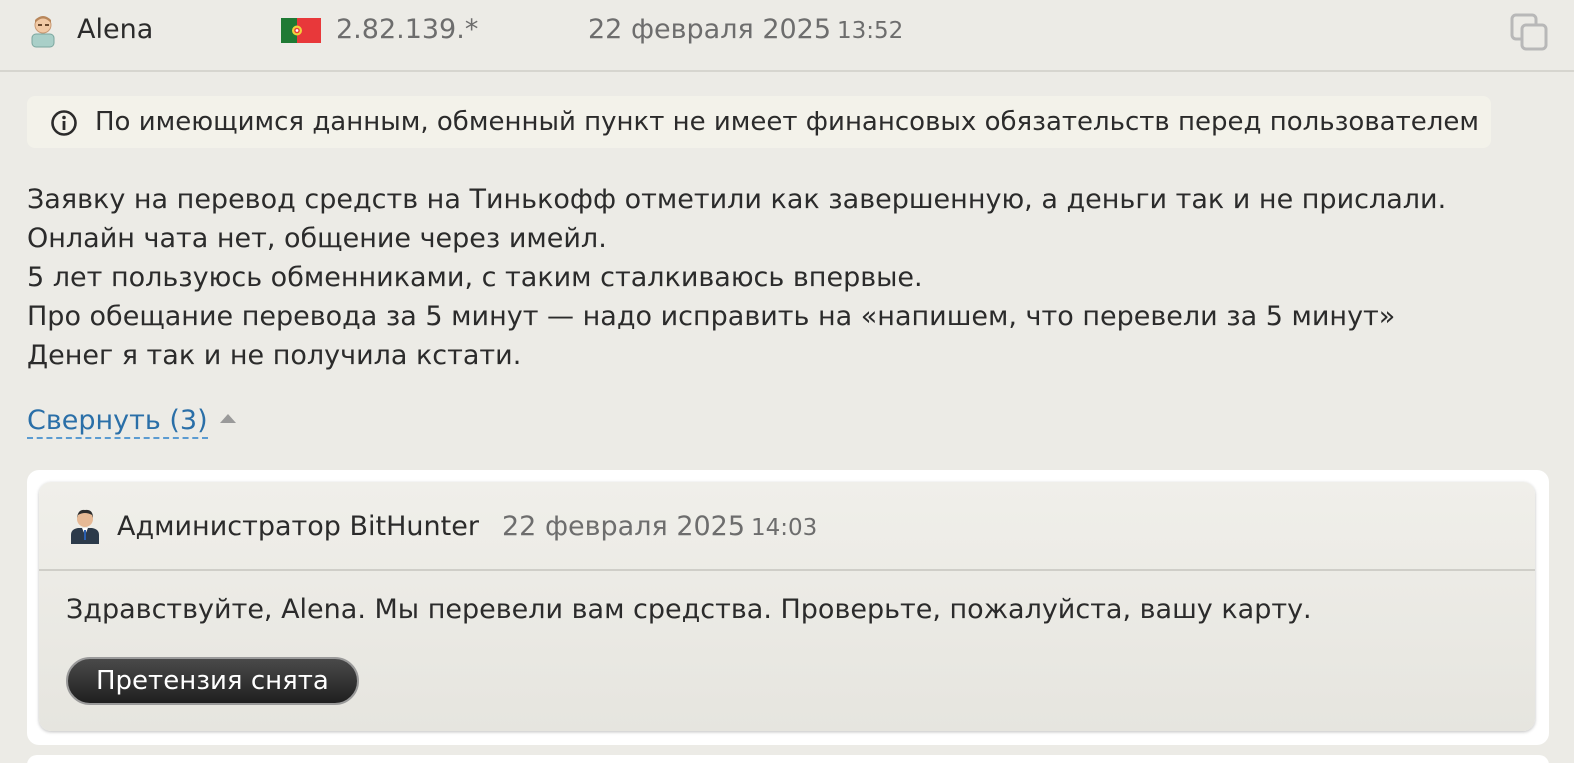  I want to click on review-date-day: 22 февраля 2025, so click(710, 29).